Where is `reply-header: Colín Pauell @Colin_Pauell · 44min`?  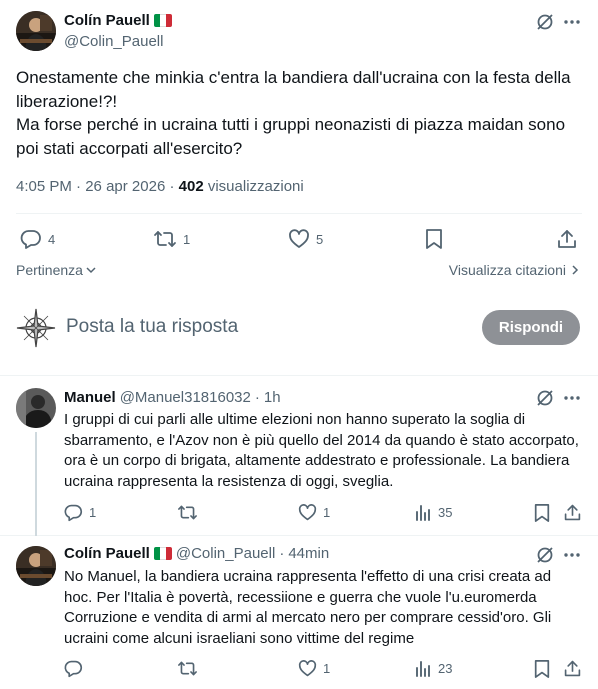 reply-header: Colín Pauell @Colin_Pauell · 44min is located at coordinates (196, 553).